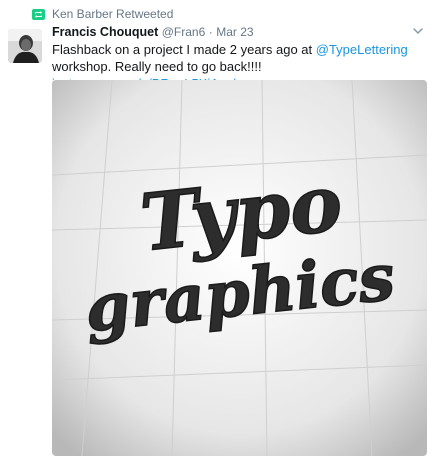 The image size is (432, 461). Describe the element at coordinates (362, 49) in the screenshot. I see `mention-link: @TypeLettering` at that location.